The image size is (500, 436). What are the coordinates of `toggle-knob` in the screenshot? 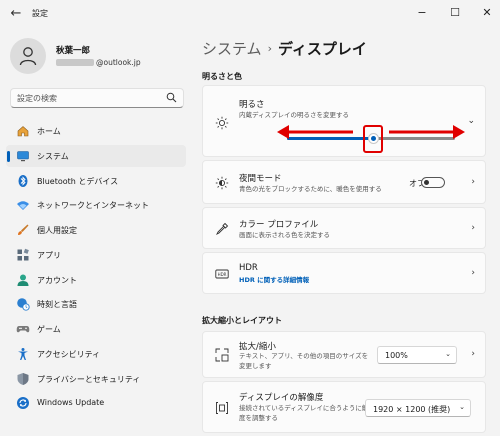 It's located at (426, 182).